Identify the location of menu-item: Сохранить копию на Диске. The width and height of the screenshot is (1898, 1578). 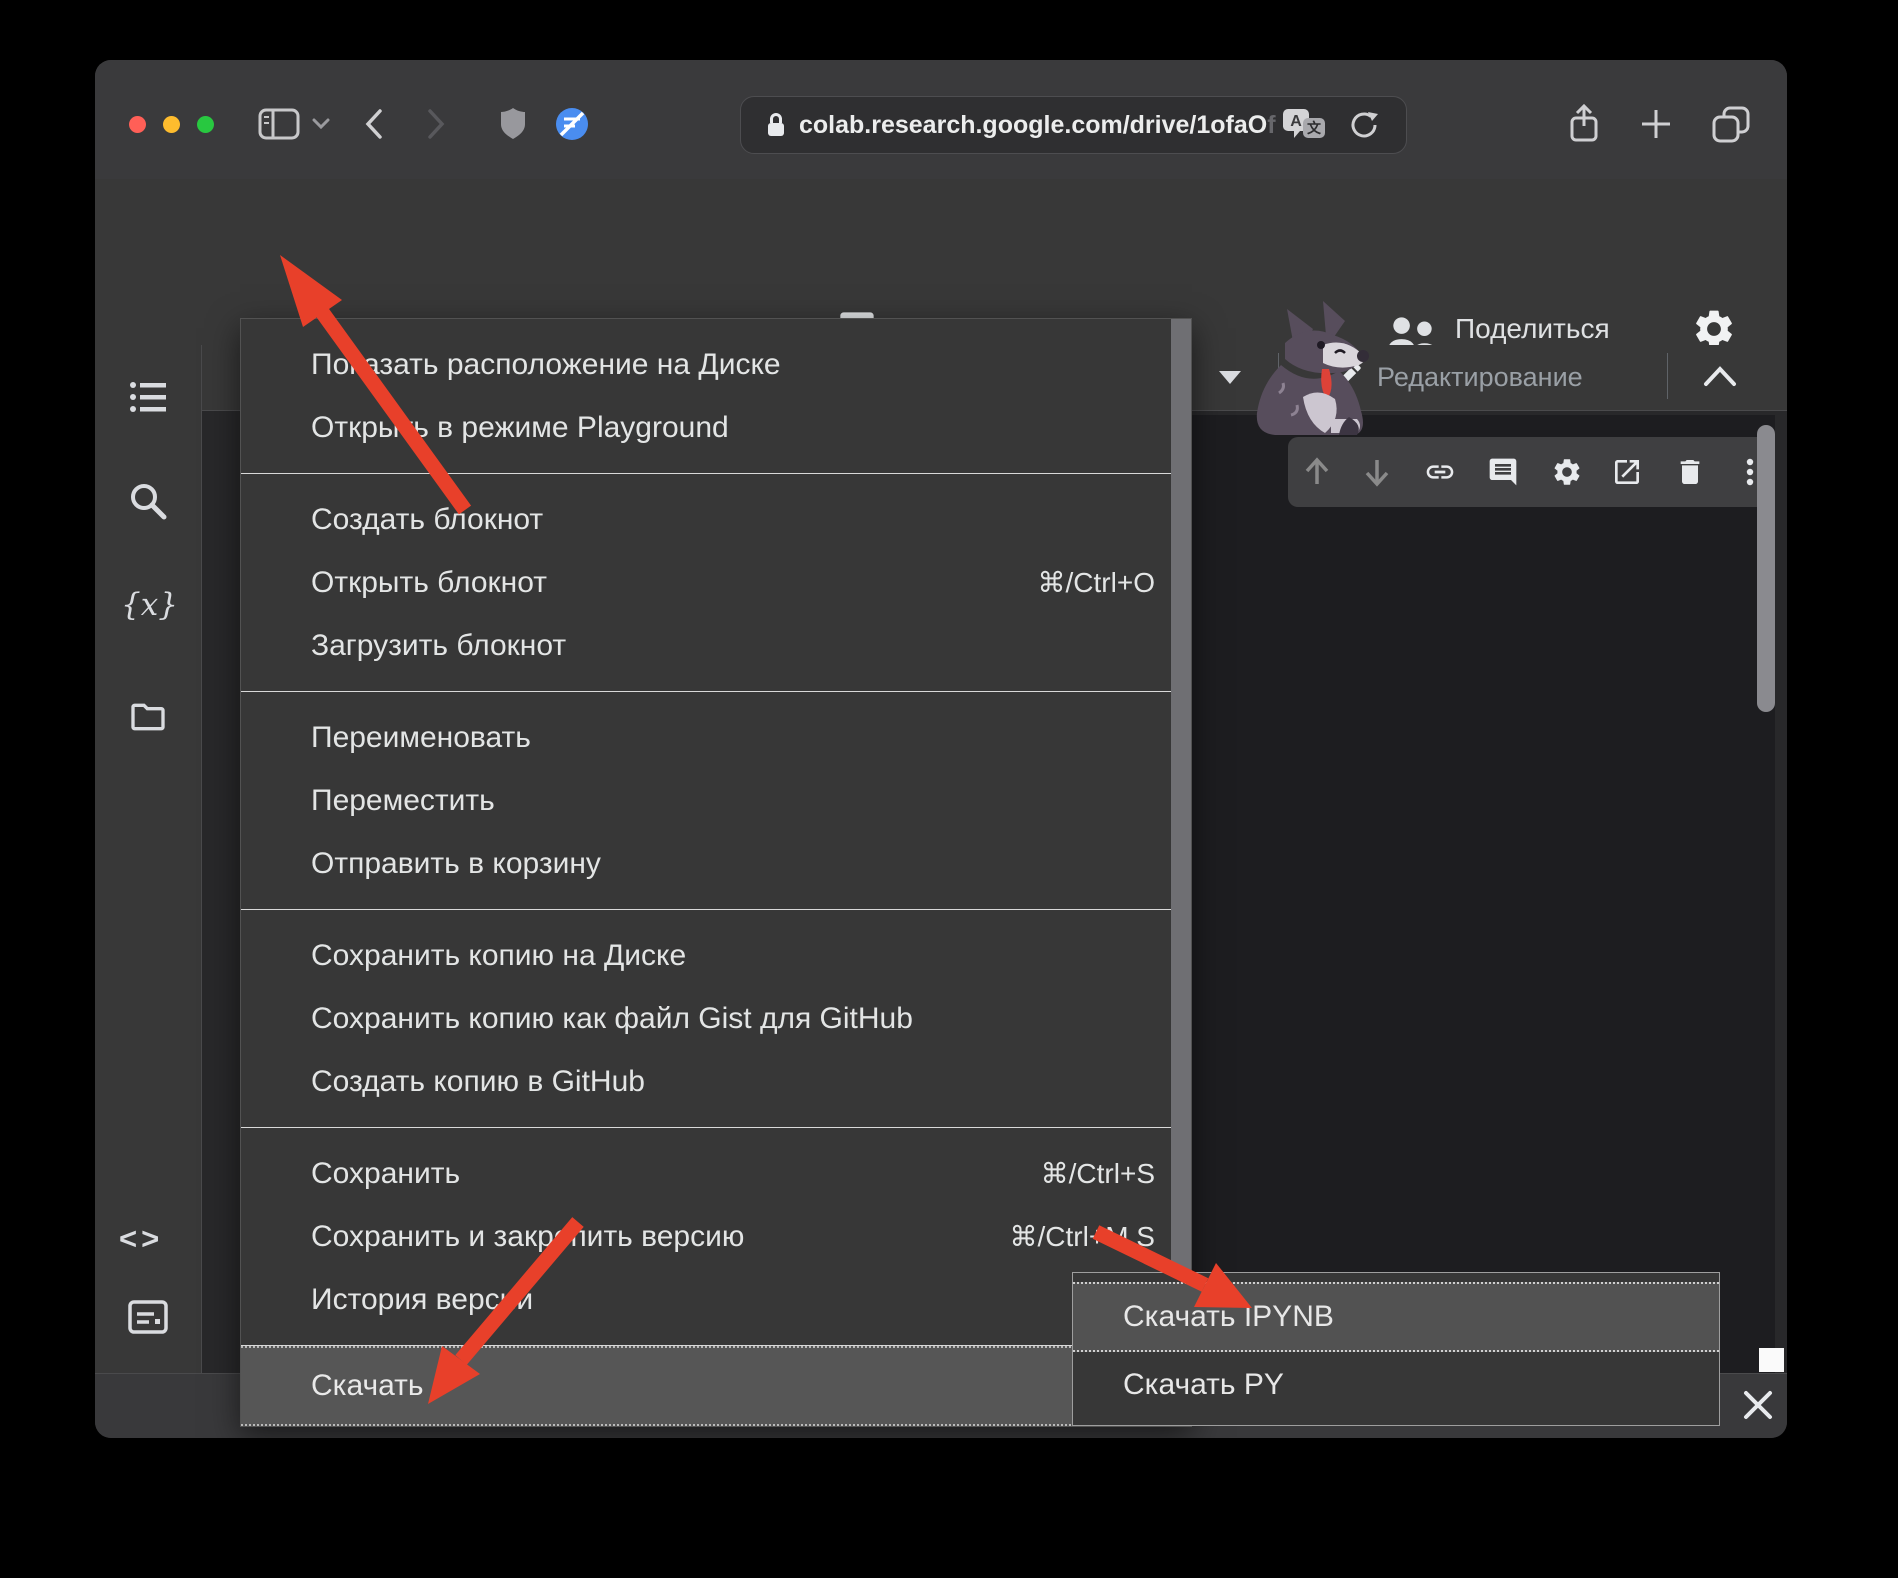
(716, 955).